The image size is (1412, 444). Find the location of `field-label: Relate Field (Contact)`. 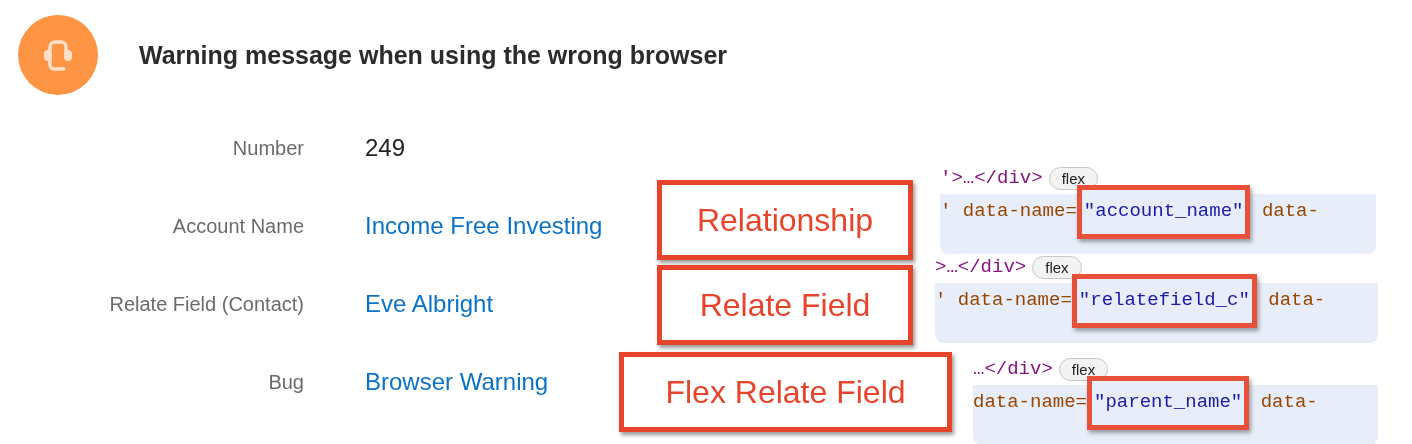

field-label: Relate Field (Contact) is located at coordinates (206, 304).